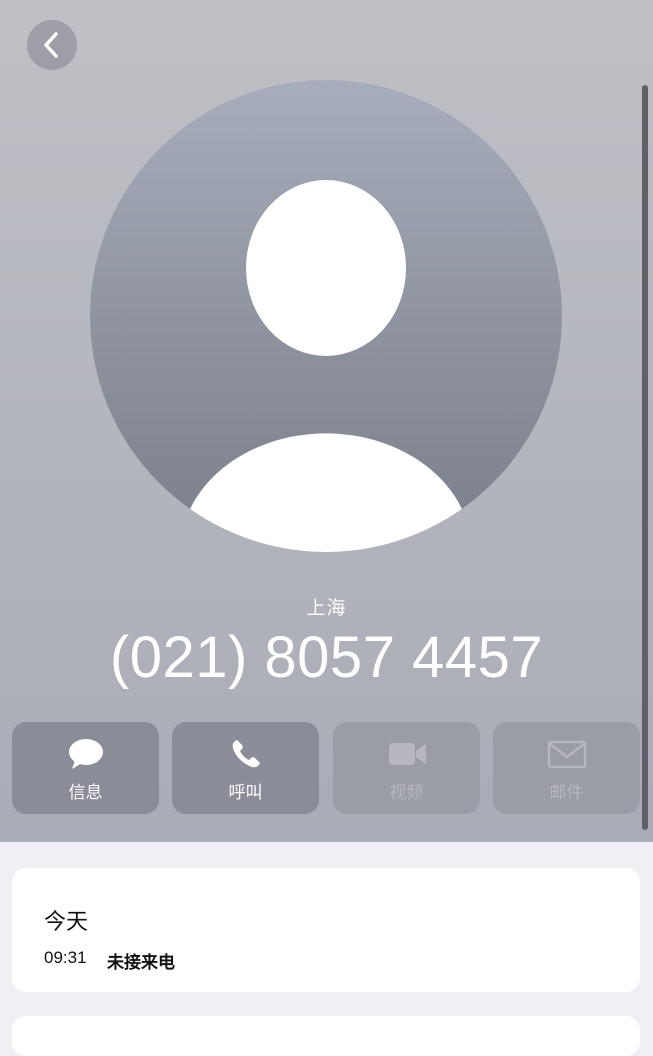 The image size is (653, 1056). Describe the element at coordinates (245, 793) in the screenshot. I see `call-label: 呼叫` at that location.